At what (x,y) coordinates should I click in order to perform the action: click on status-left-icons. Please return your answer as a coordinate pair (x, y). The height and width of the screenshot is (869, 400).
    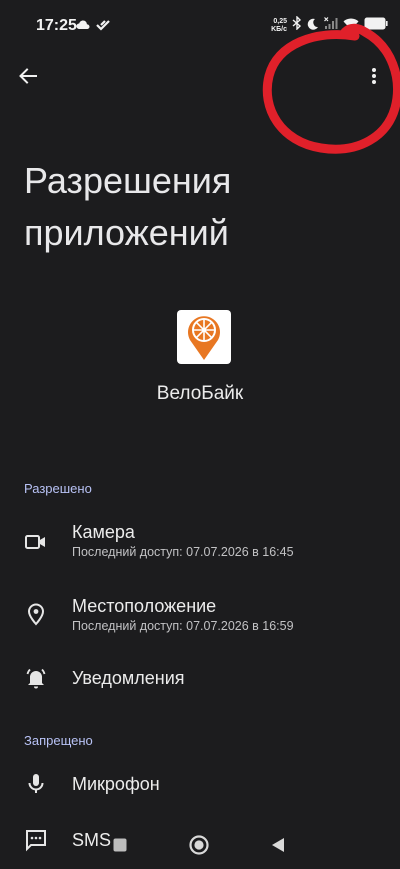
    Looking at the image, I should click on (93, 27).